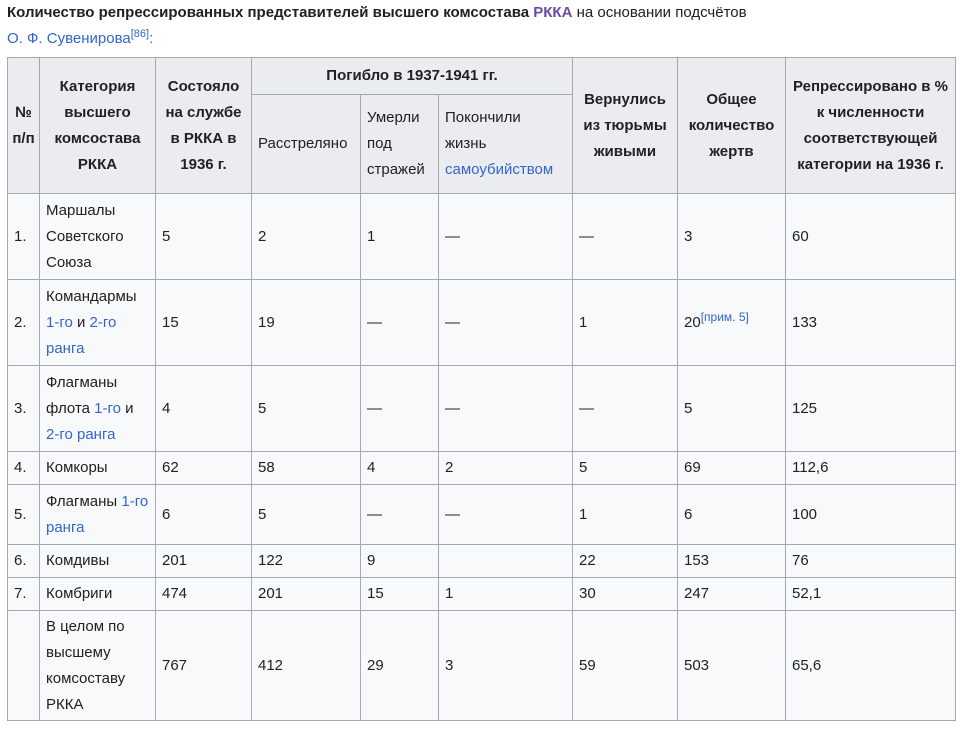 This screenshot has height=742, width=979. What do you see at coordinates (399, 144) in the screenshot?
I see `header-died-custody: Умерли под стражей` at bounding box center [399, 144].